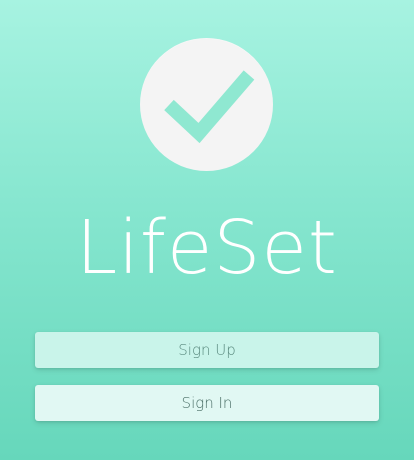  I want to click on checkmark-icon, so click(209, 107).